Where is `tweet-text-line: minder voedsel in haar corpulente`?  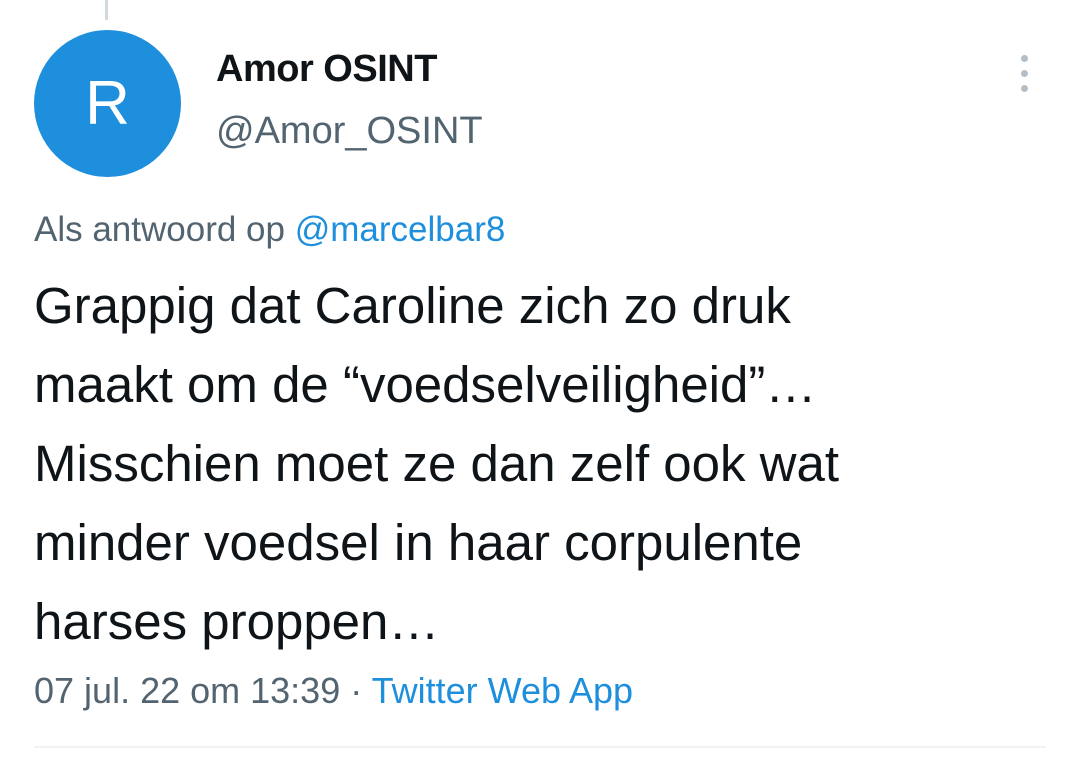
tweet-text-line: minder voedsel in haar corpulente is located at coordinates (418, 542).